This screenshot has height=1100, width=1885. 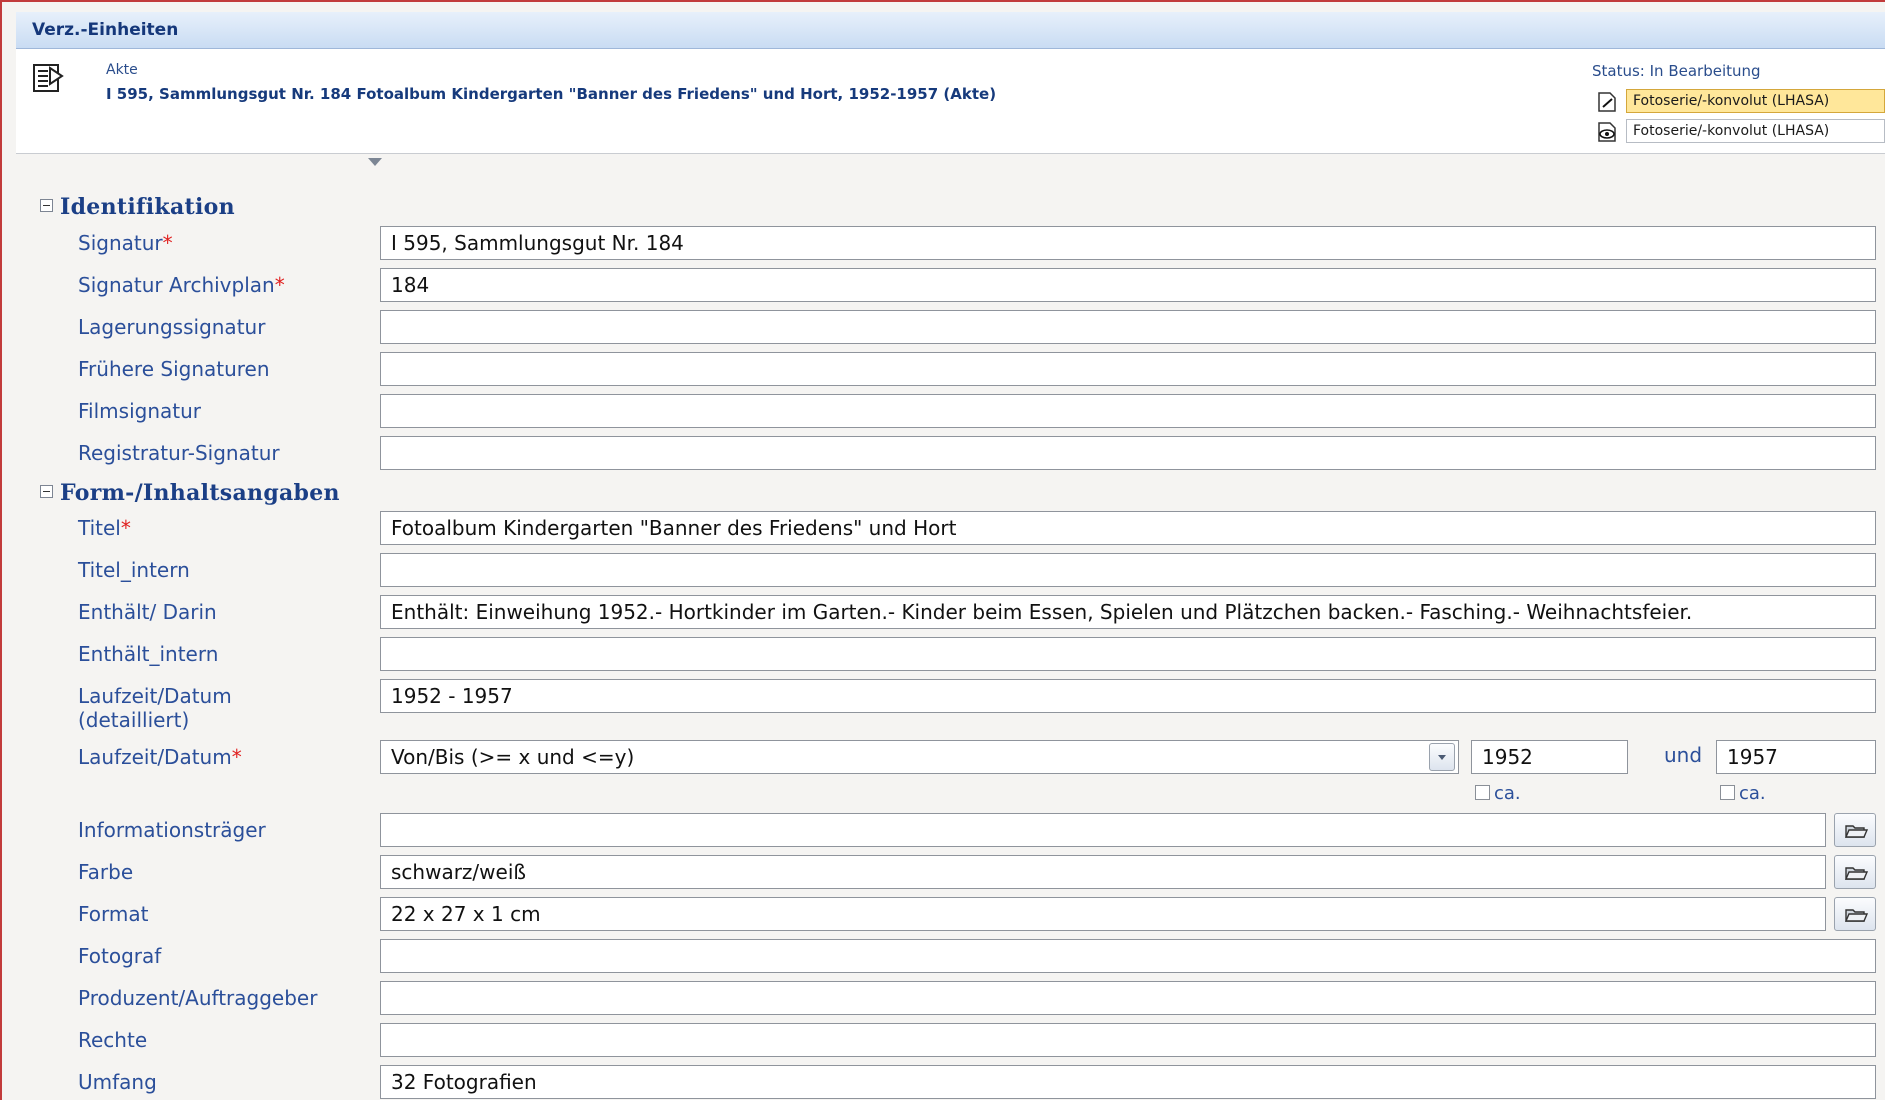 I want to click on label-umfang: Umfang, so click(x=117, y=1082).